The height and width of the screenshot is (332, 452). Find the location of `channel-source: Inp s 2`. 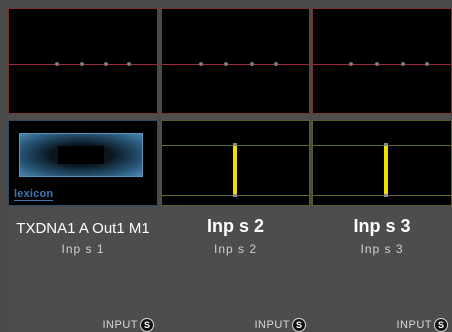

channel-source: Inp s 2 is located at coordinates (235, 249).